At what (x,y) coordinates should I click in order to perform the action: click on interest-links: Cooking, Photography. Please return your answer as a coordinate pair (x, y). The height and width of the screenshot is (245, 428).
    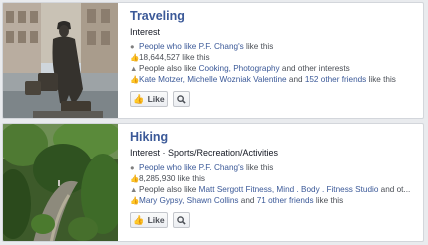
    Looking at the image, I should click on (239, 68).